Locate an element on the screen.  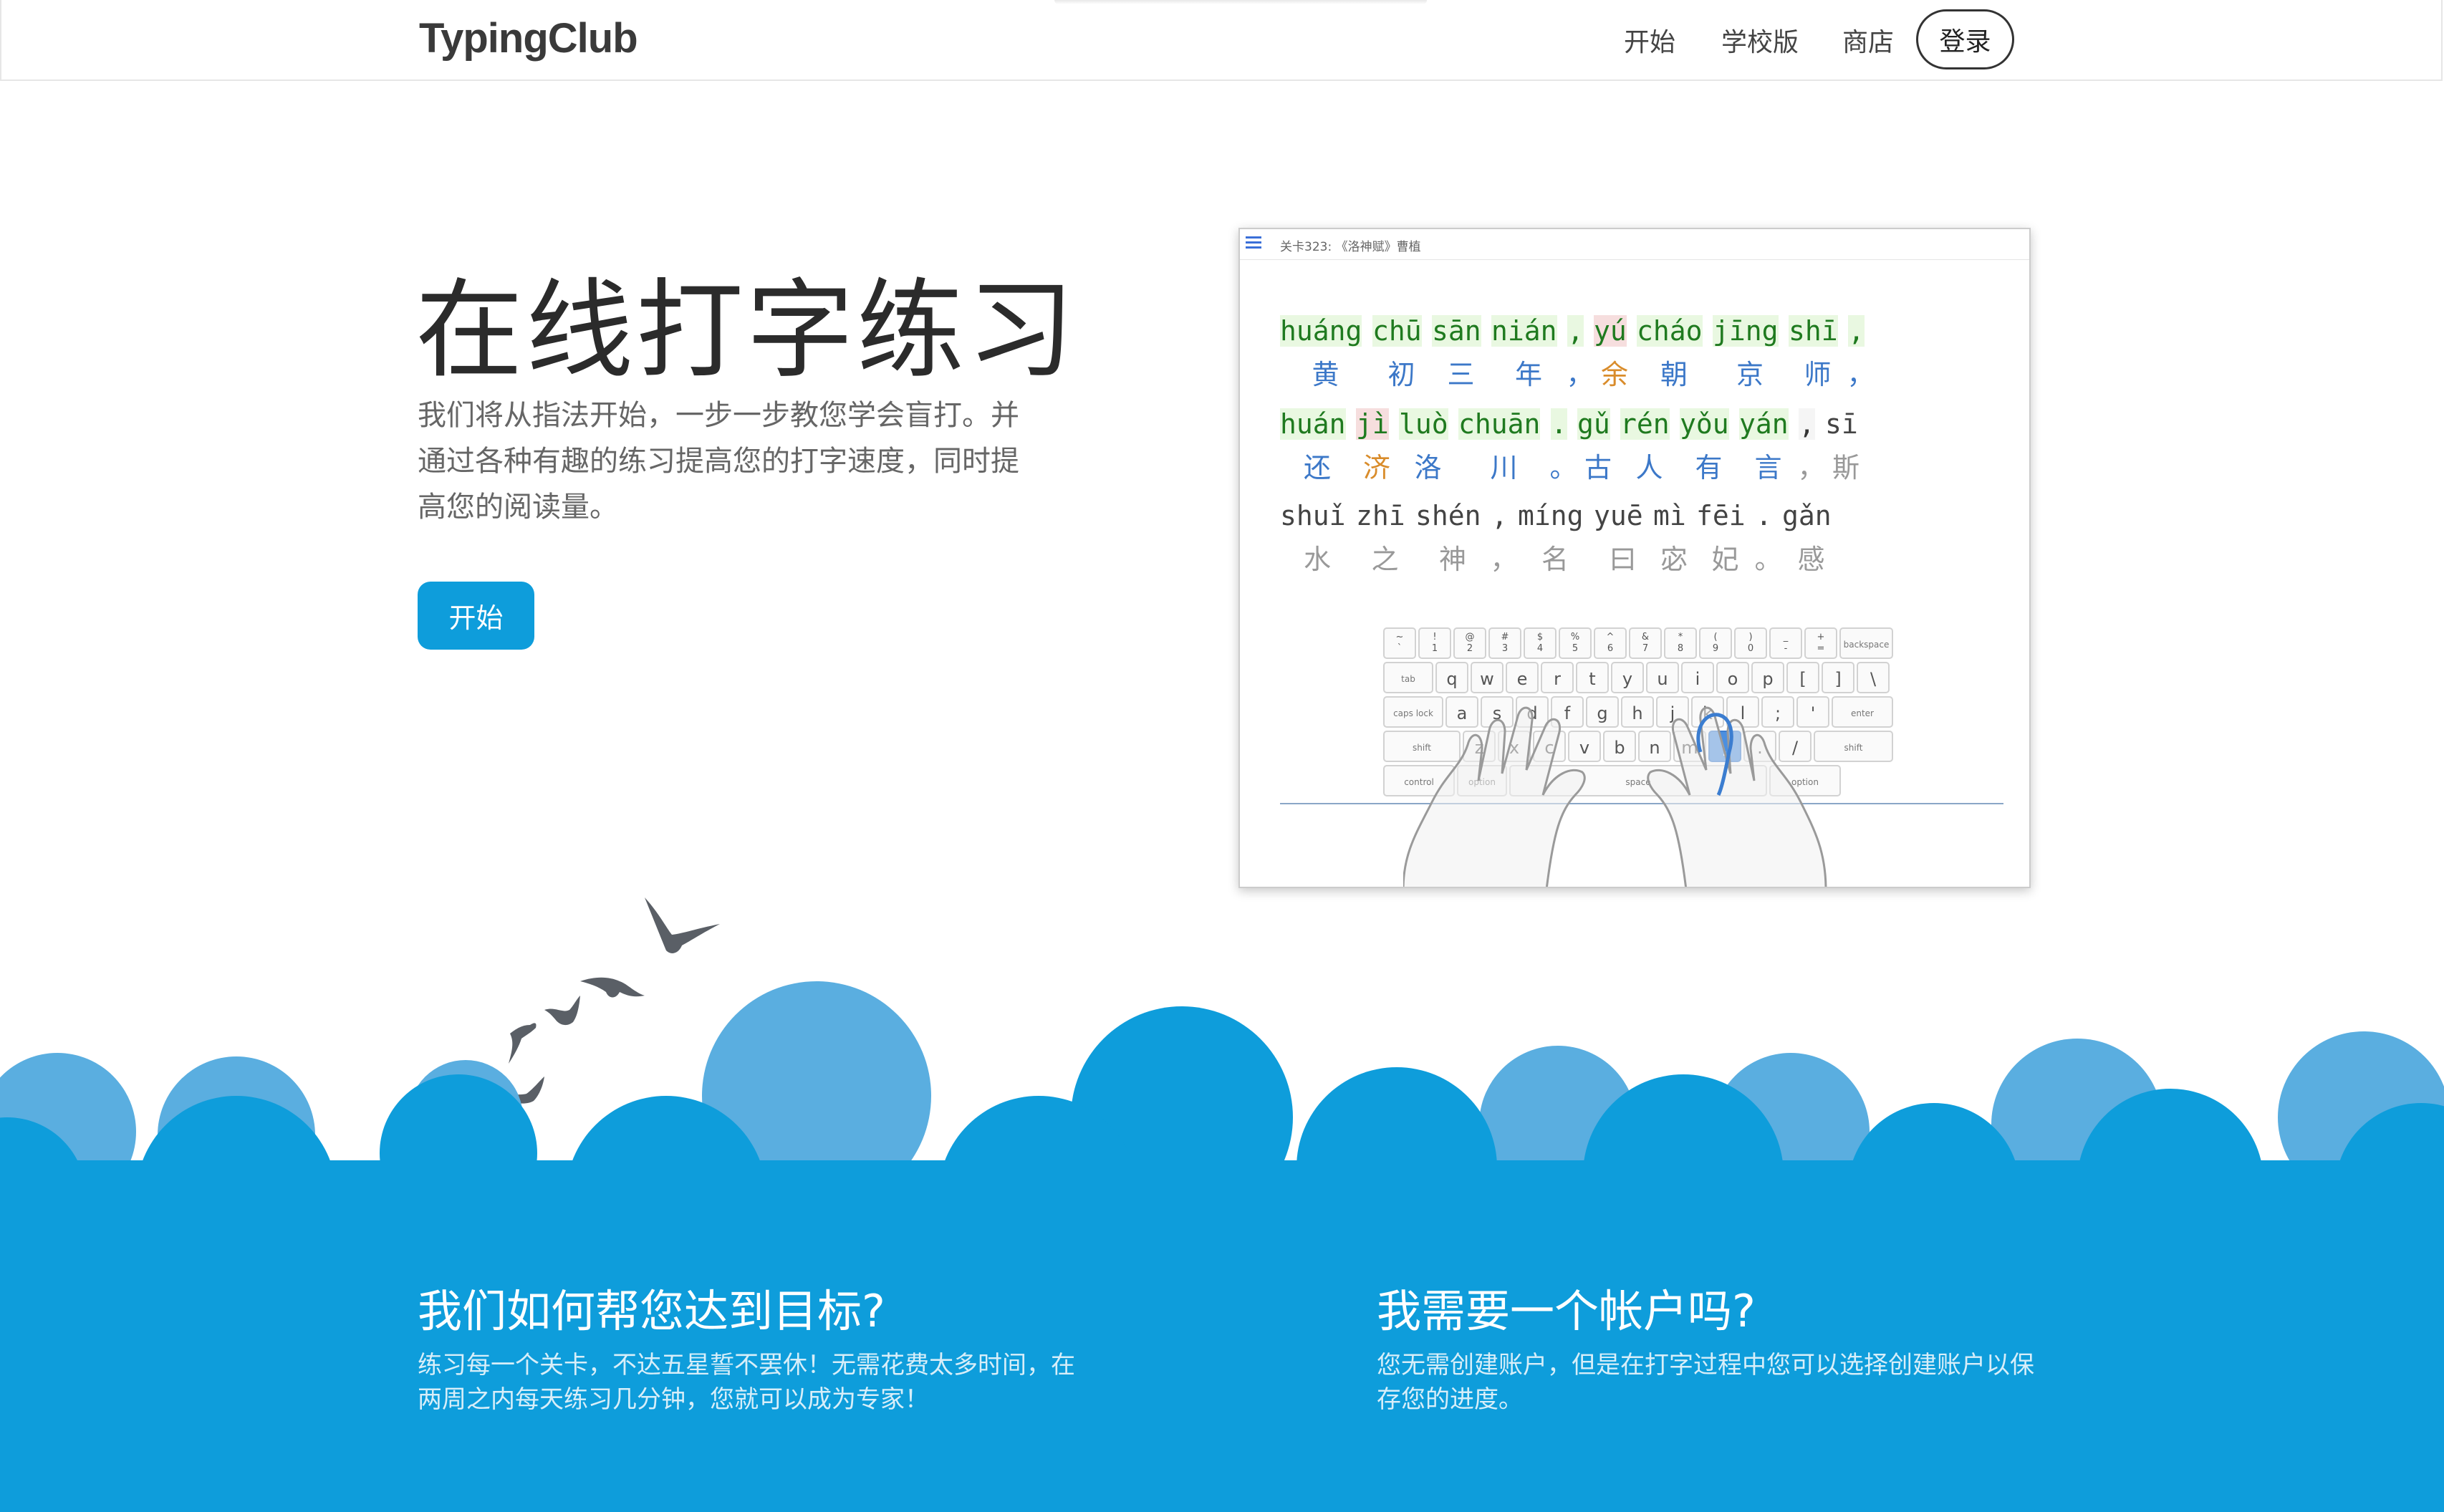
backspace-key: backspace is located at coordinates (1866, 643).